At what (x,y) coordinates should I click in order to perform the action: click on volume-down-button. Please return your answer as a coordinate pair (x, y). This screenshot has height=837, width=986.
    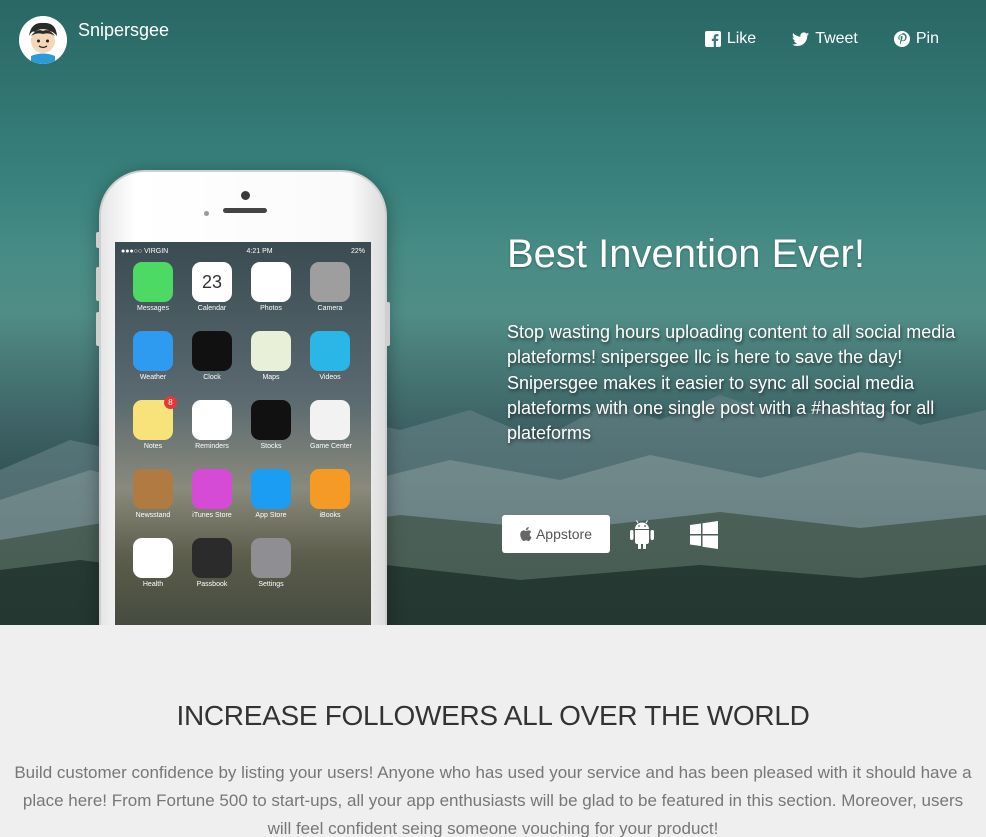
    Looking at the image, I should click on (98, 329).